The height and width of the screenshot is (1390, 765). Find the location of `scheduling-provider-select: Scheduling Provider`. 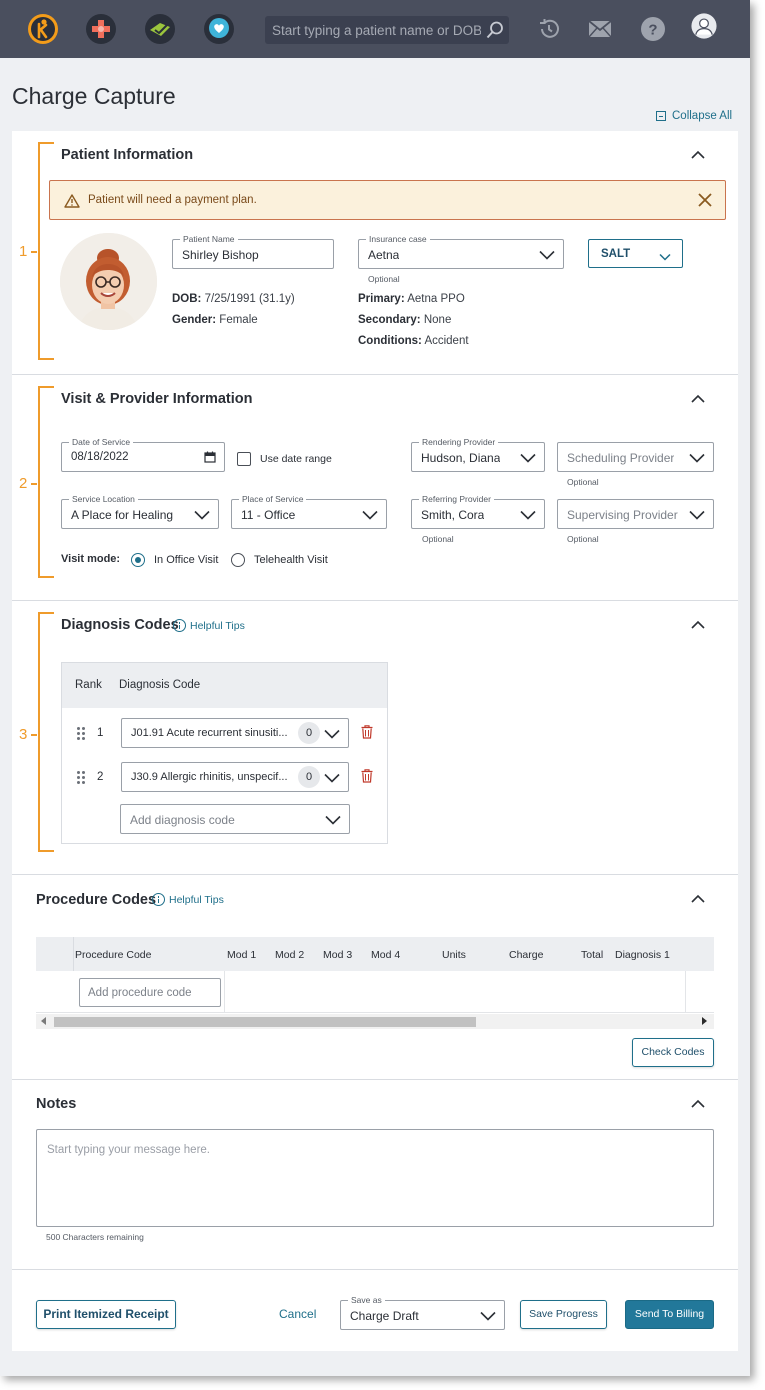

scheduling-provider-select: Scheduling Provider is located at coordinates (635, 457).